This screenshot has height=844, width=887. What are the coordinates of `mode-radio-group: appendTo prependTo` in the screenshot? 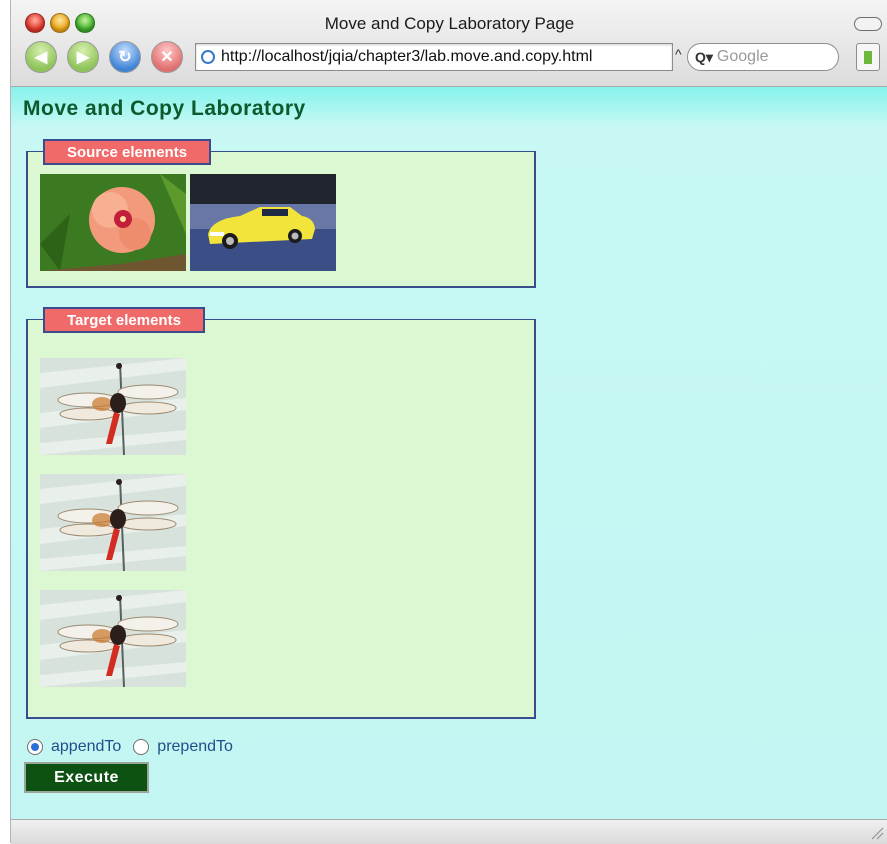 It's located at (130, 747).